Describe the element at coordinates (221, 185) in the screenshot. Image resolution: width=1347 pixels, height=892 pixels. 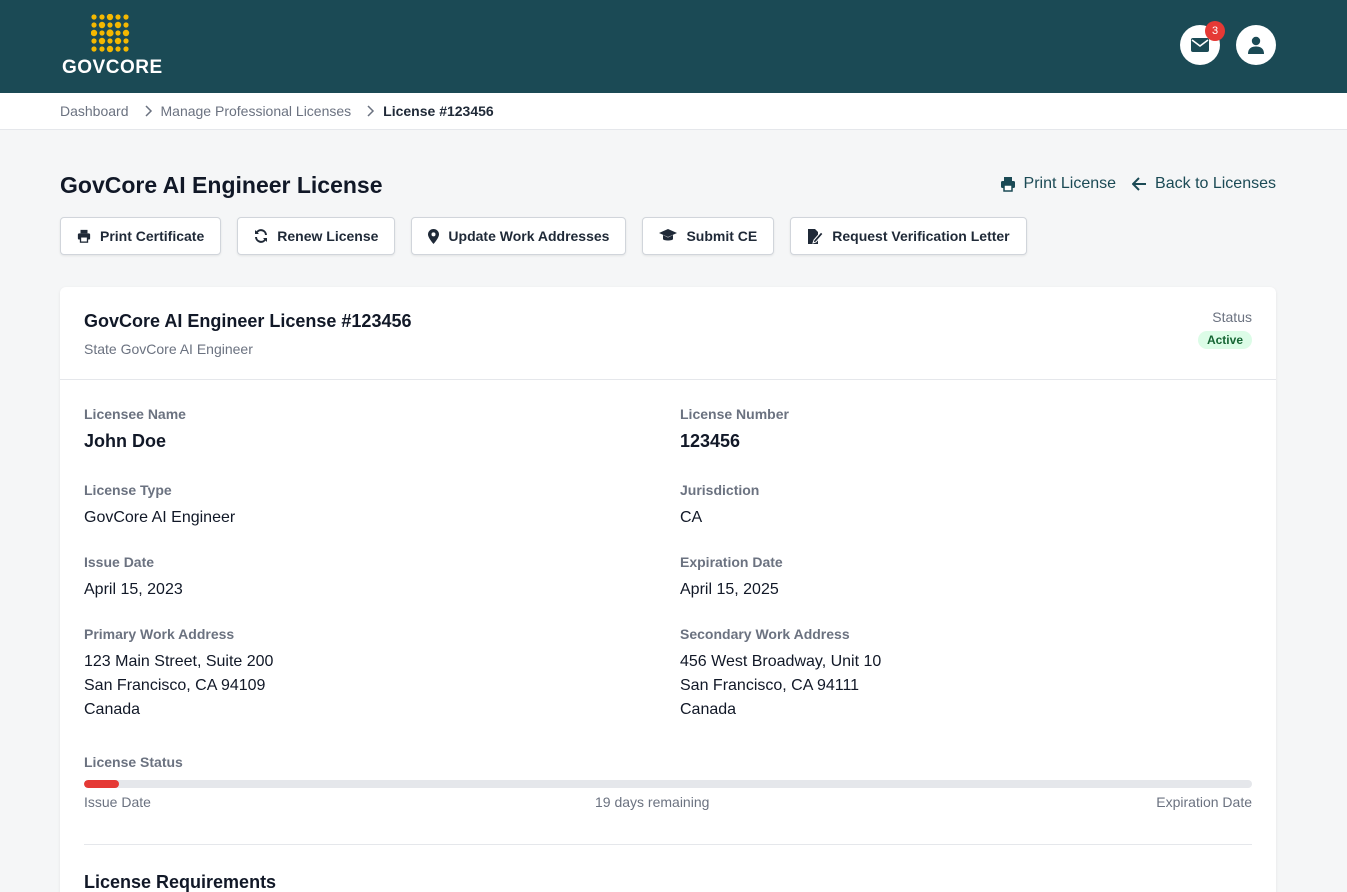
I see `page-title: GovCore AI Engineer License` at that location.